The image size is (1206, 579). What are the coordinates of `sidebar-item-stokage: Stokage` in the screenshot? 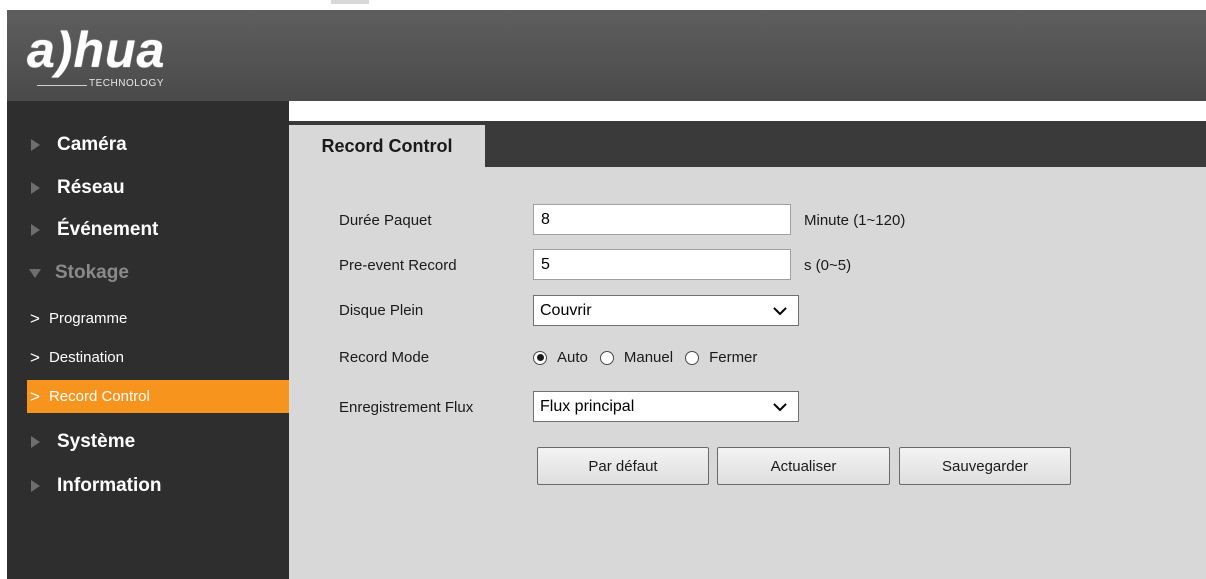 It's located at (148, 273).